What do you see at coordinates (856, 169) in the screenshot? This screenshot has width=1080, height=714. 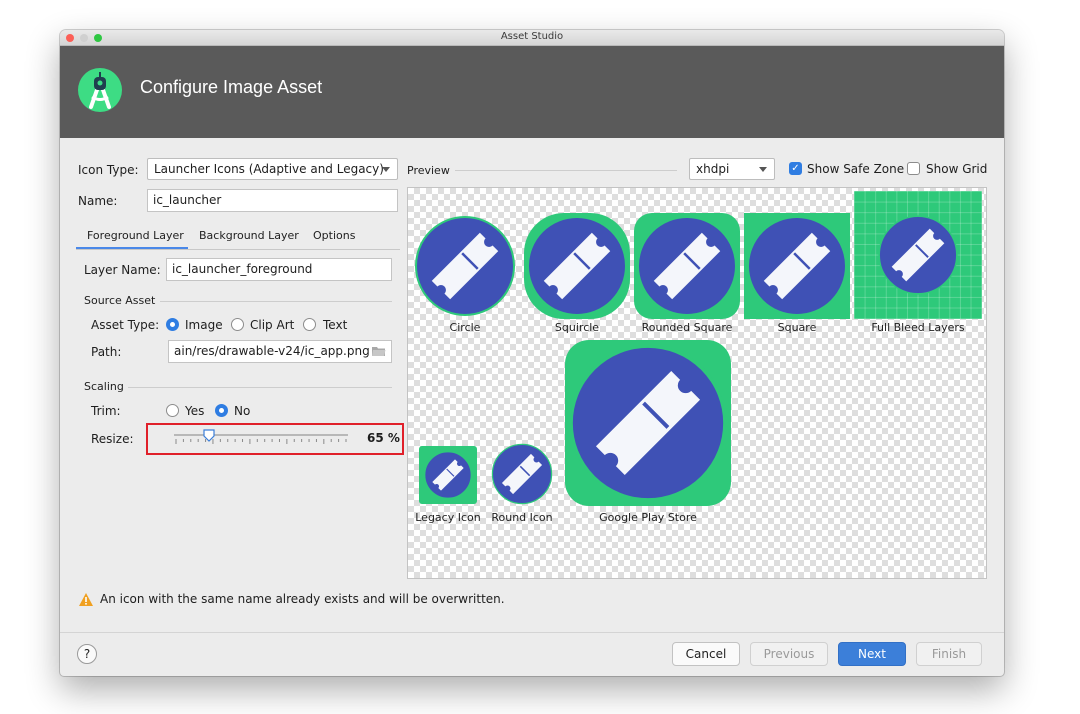 I see `show-safe-zone-label: Show Safe Zone` at bounding box center [856, 169].